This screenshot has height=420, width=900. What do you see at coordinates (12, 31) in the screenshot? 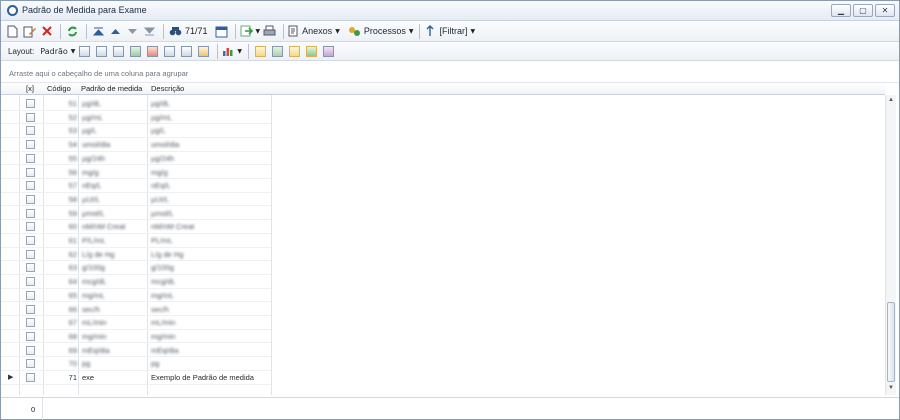
I see `new-record-button` at bounding box center [12, 31].